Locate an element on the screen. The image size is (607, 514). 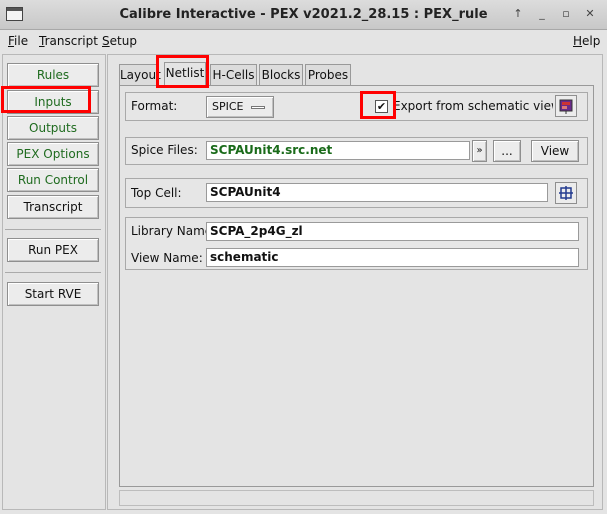
tab-probes: Probes is located at coordinates (328, 75).